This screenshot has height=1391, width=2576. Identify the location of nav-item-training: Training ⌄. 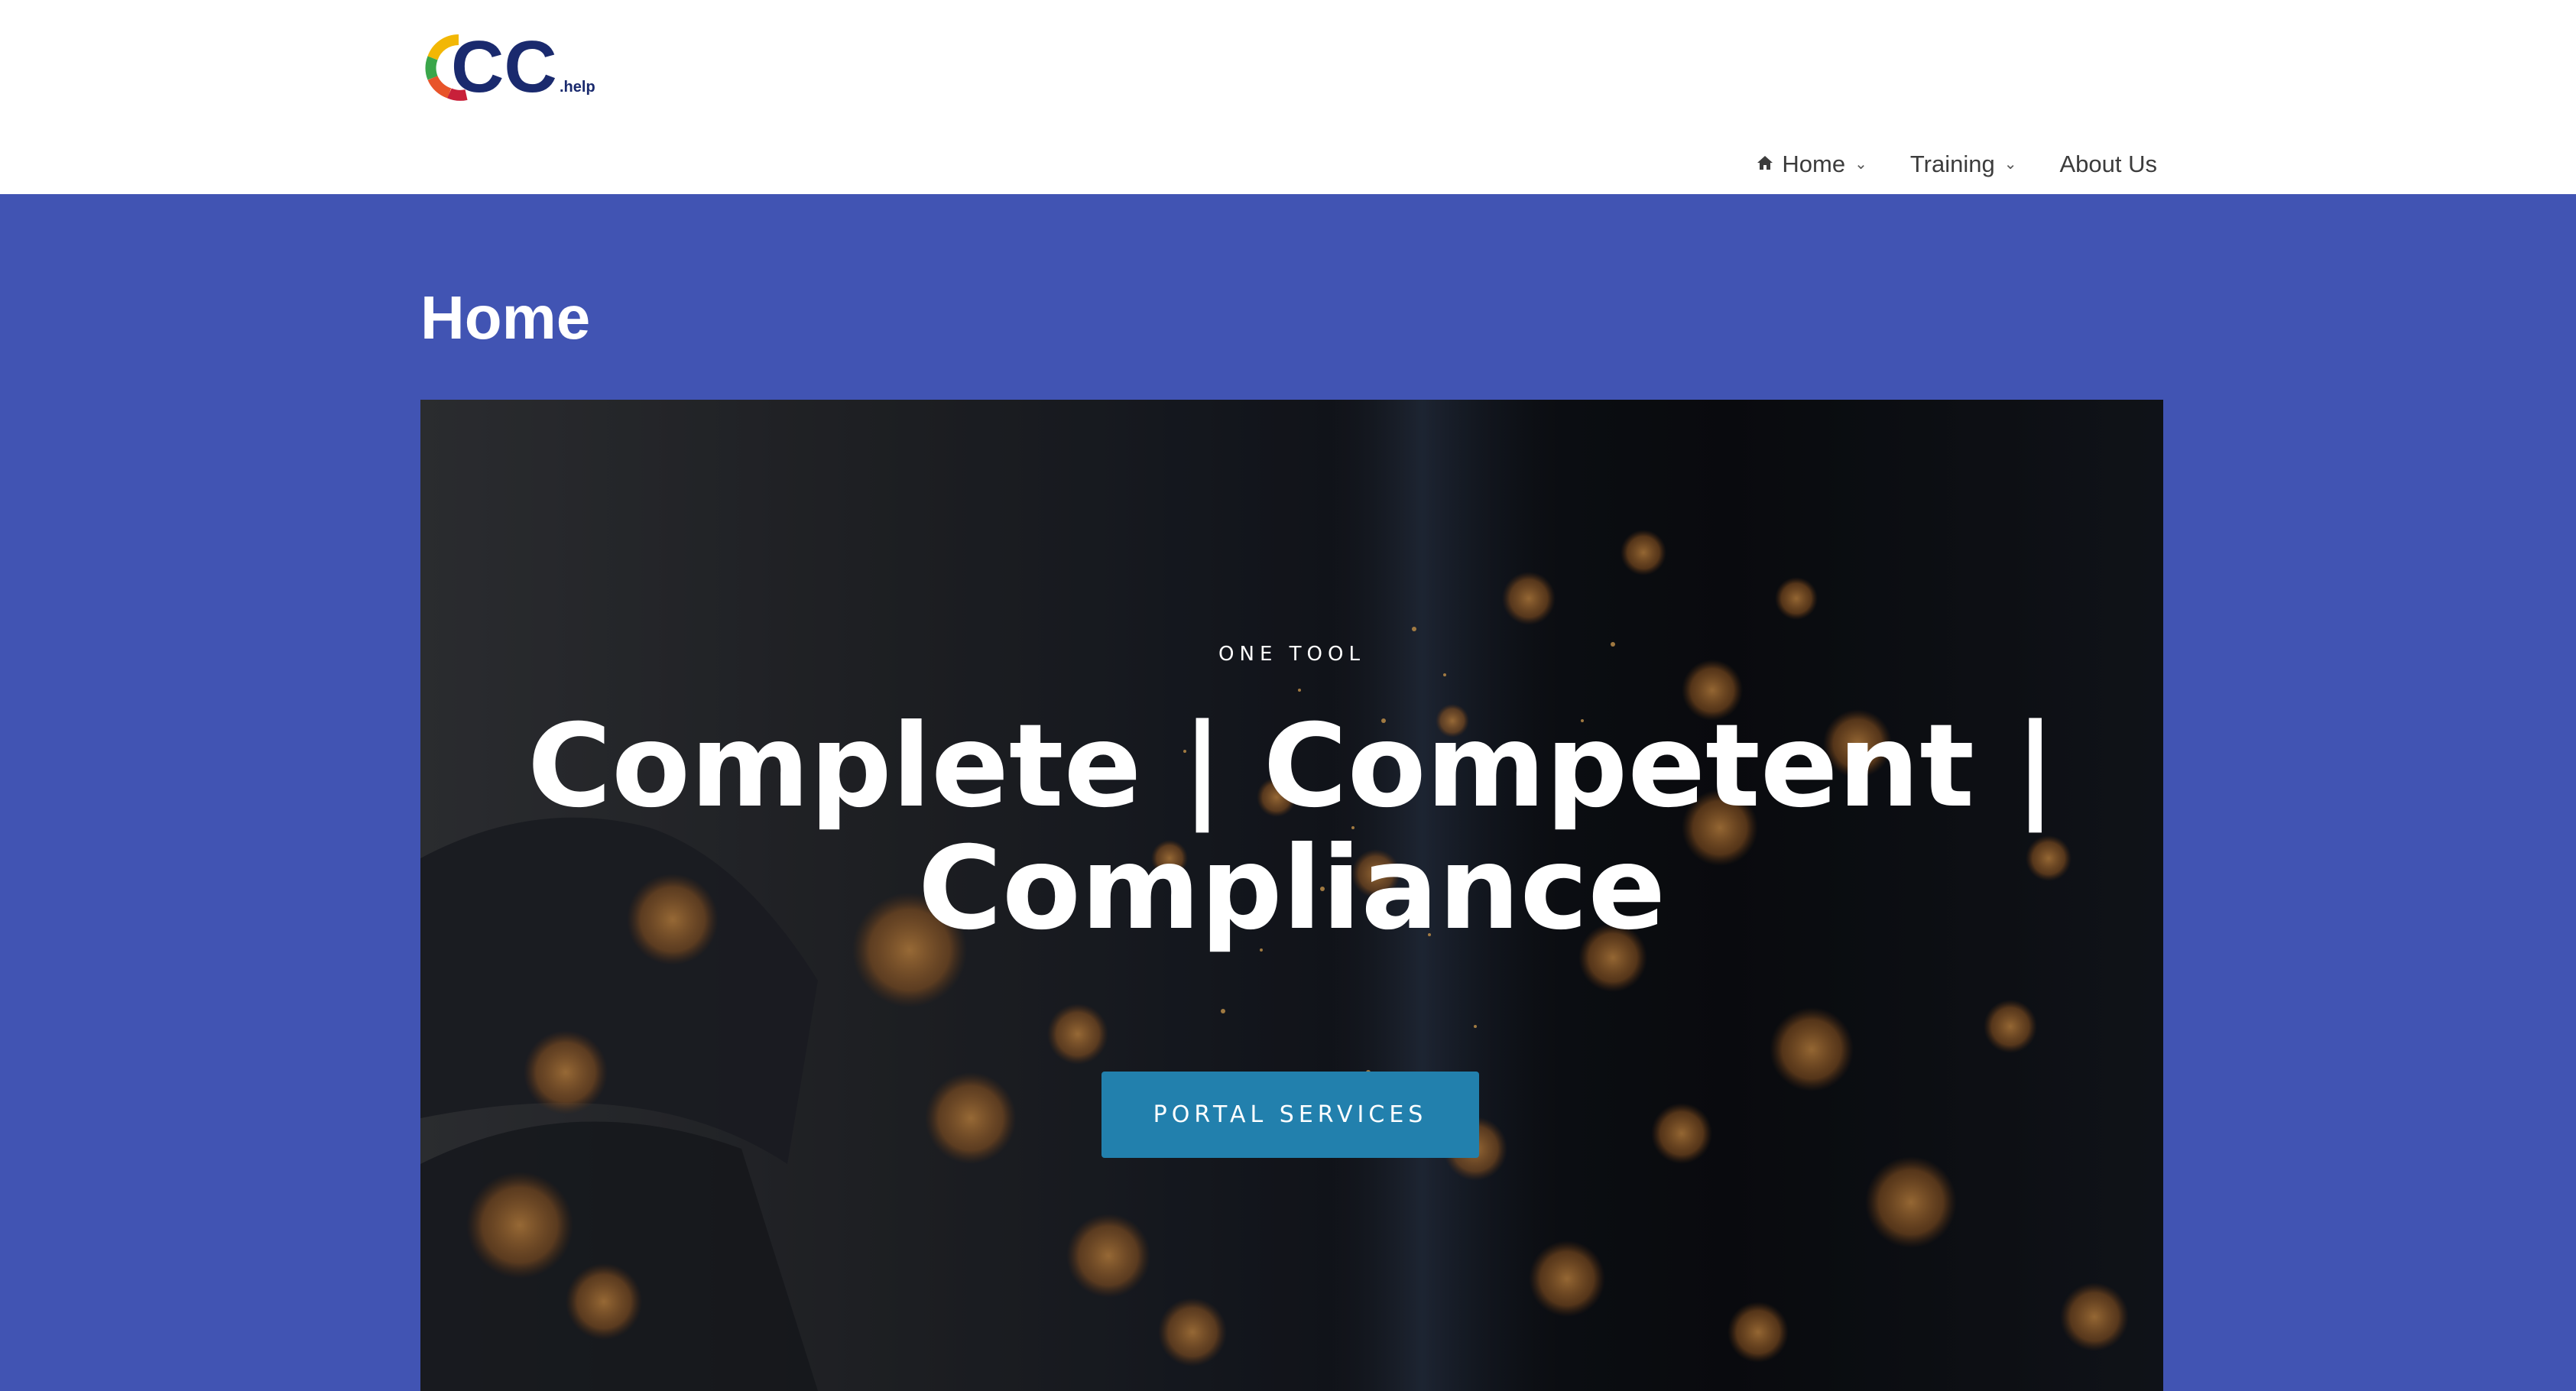
(1963, 164).